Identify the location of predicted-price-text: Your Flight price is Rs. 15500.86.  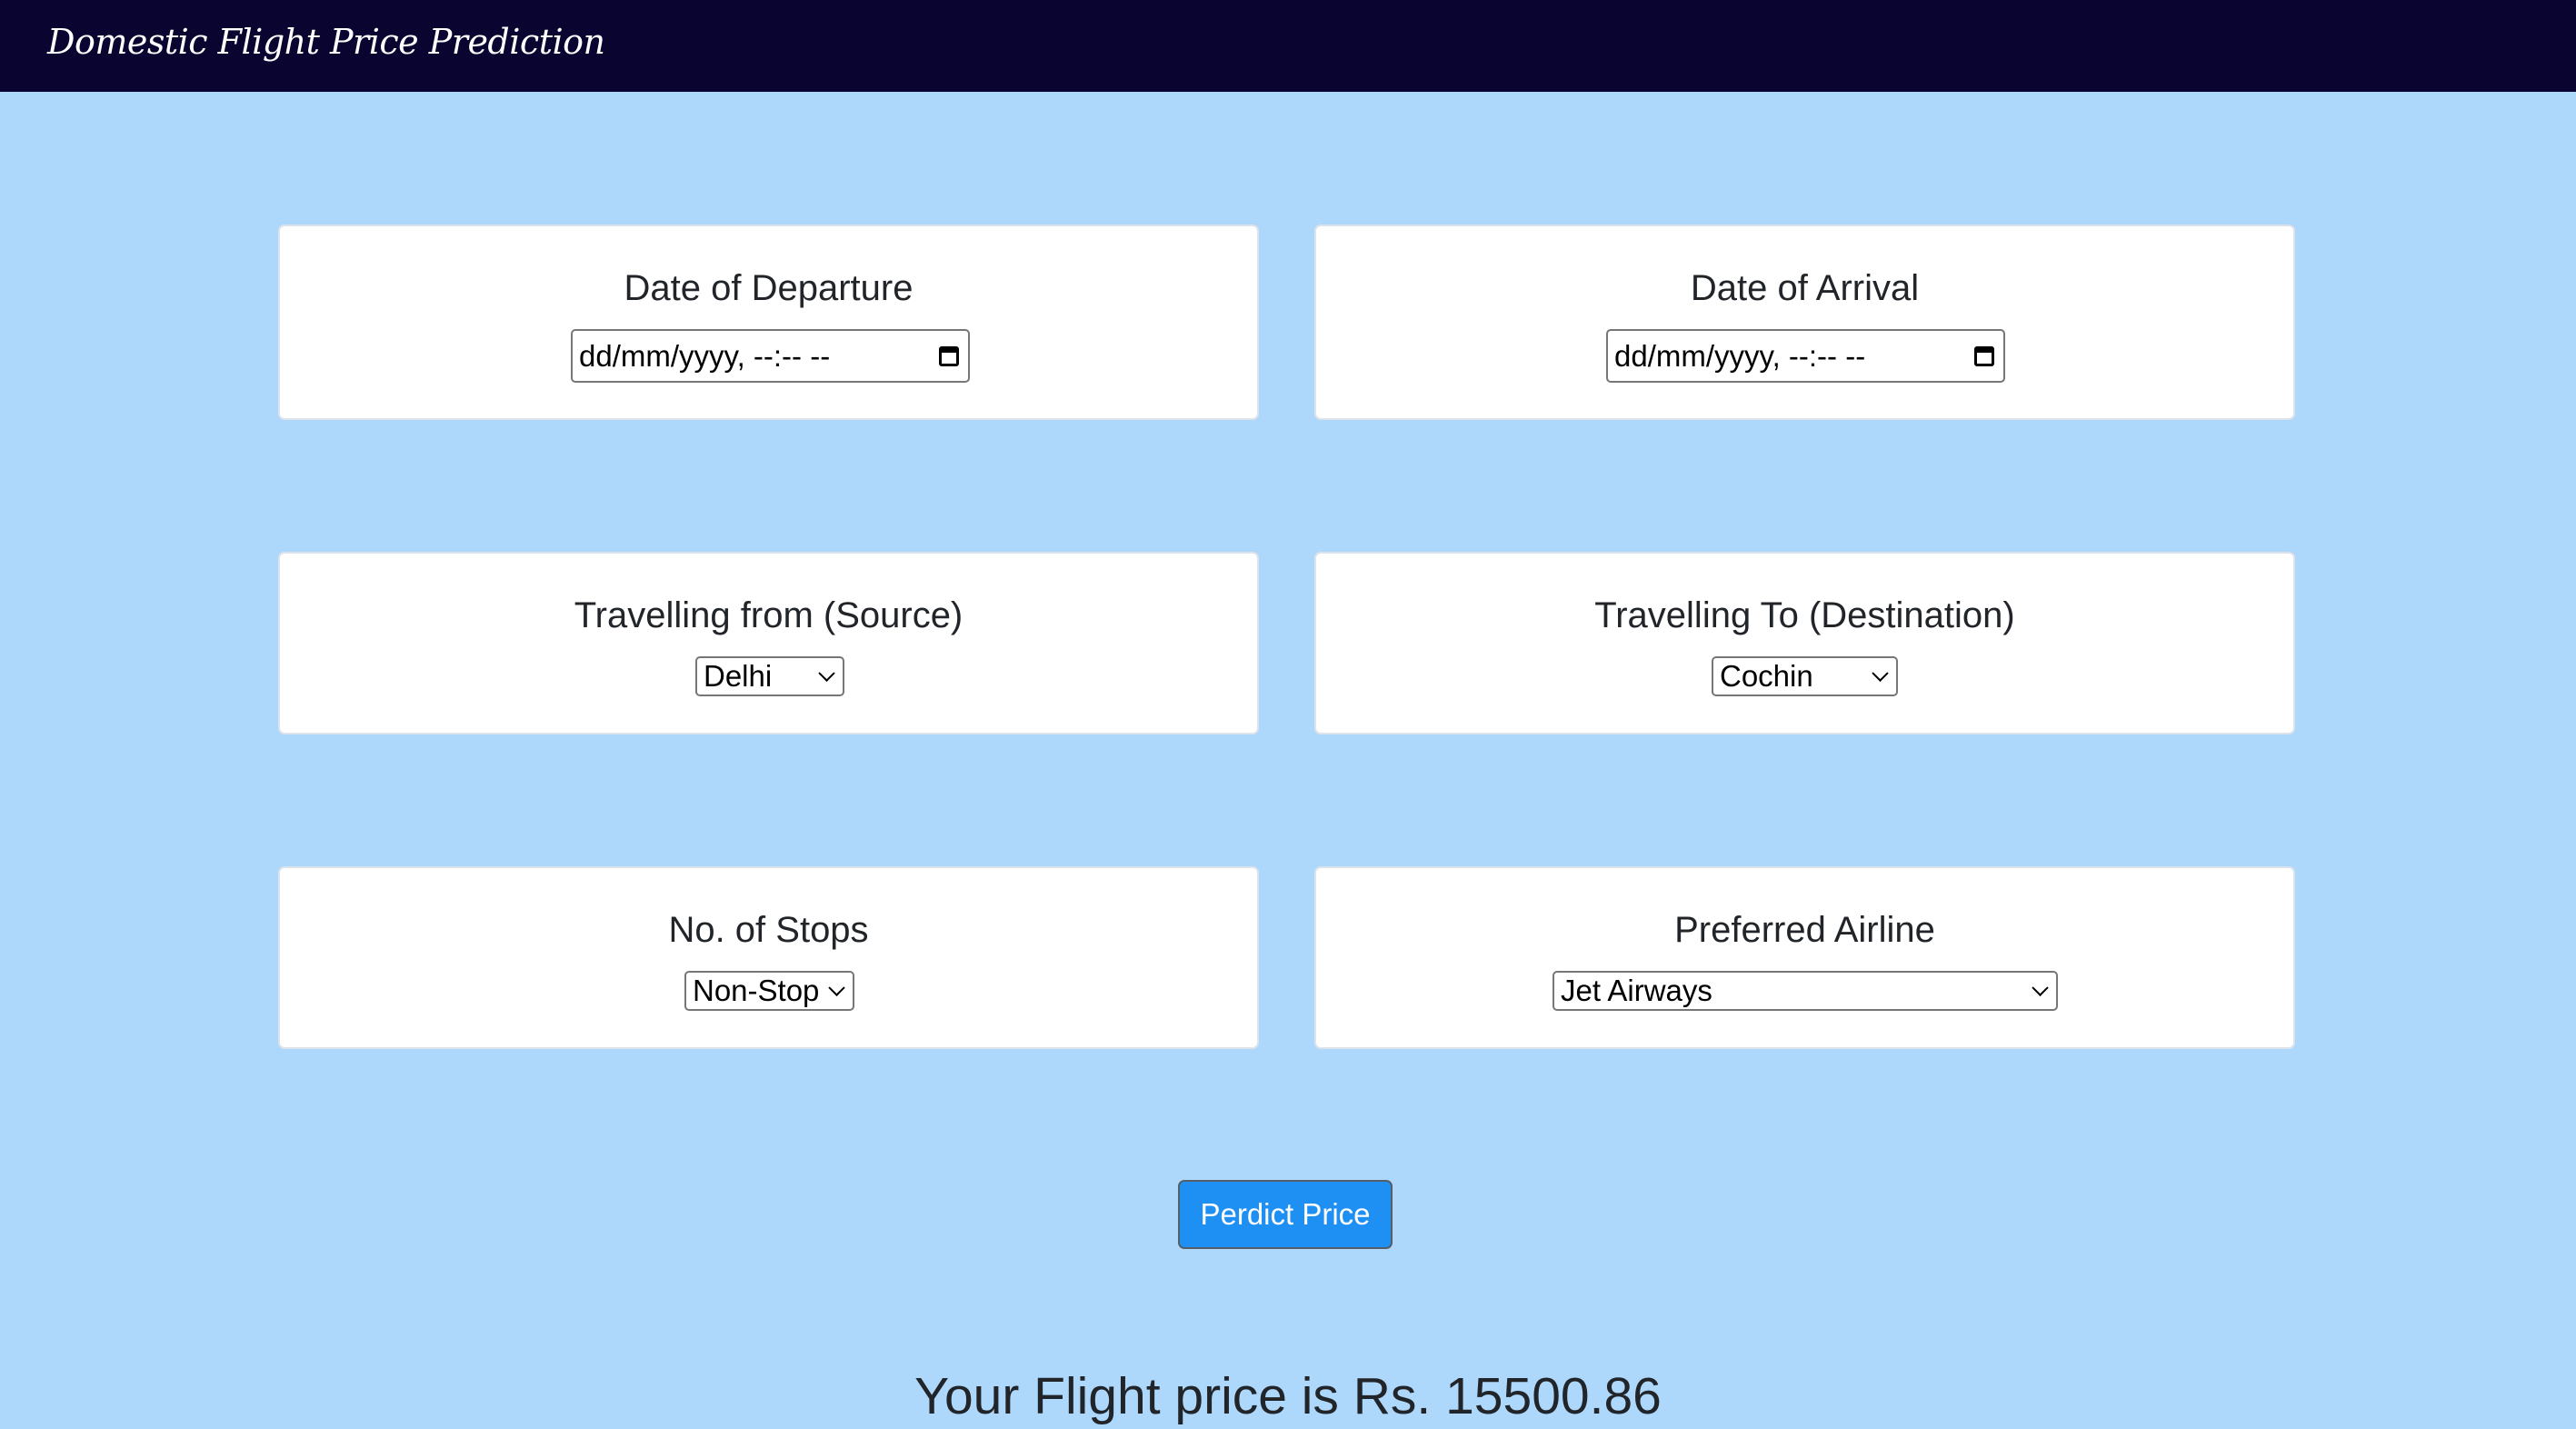
(1288, 1396).